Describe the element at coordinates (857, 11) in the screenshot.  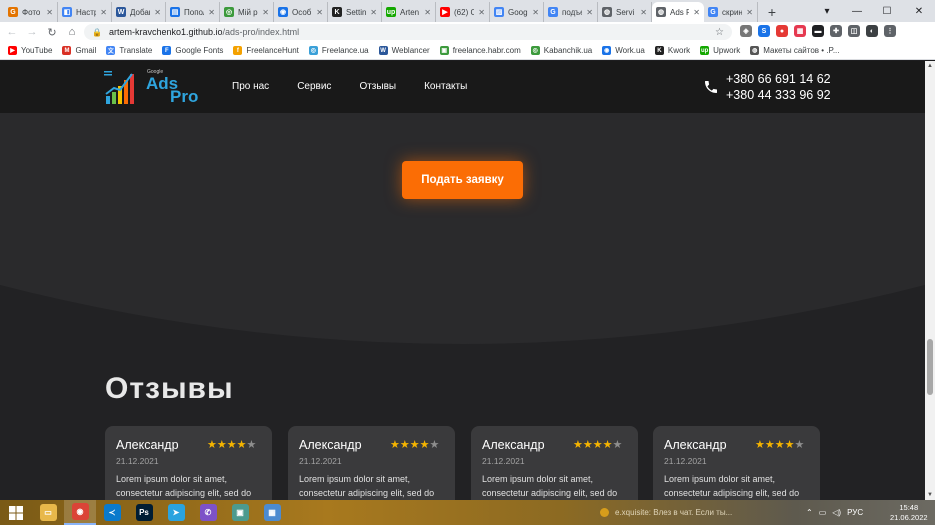
I see `minimize-button: —` at that location.